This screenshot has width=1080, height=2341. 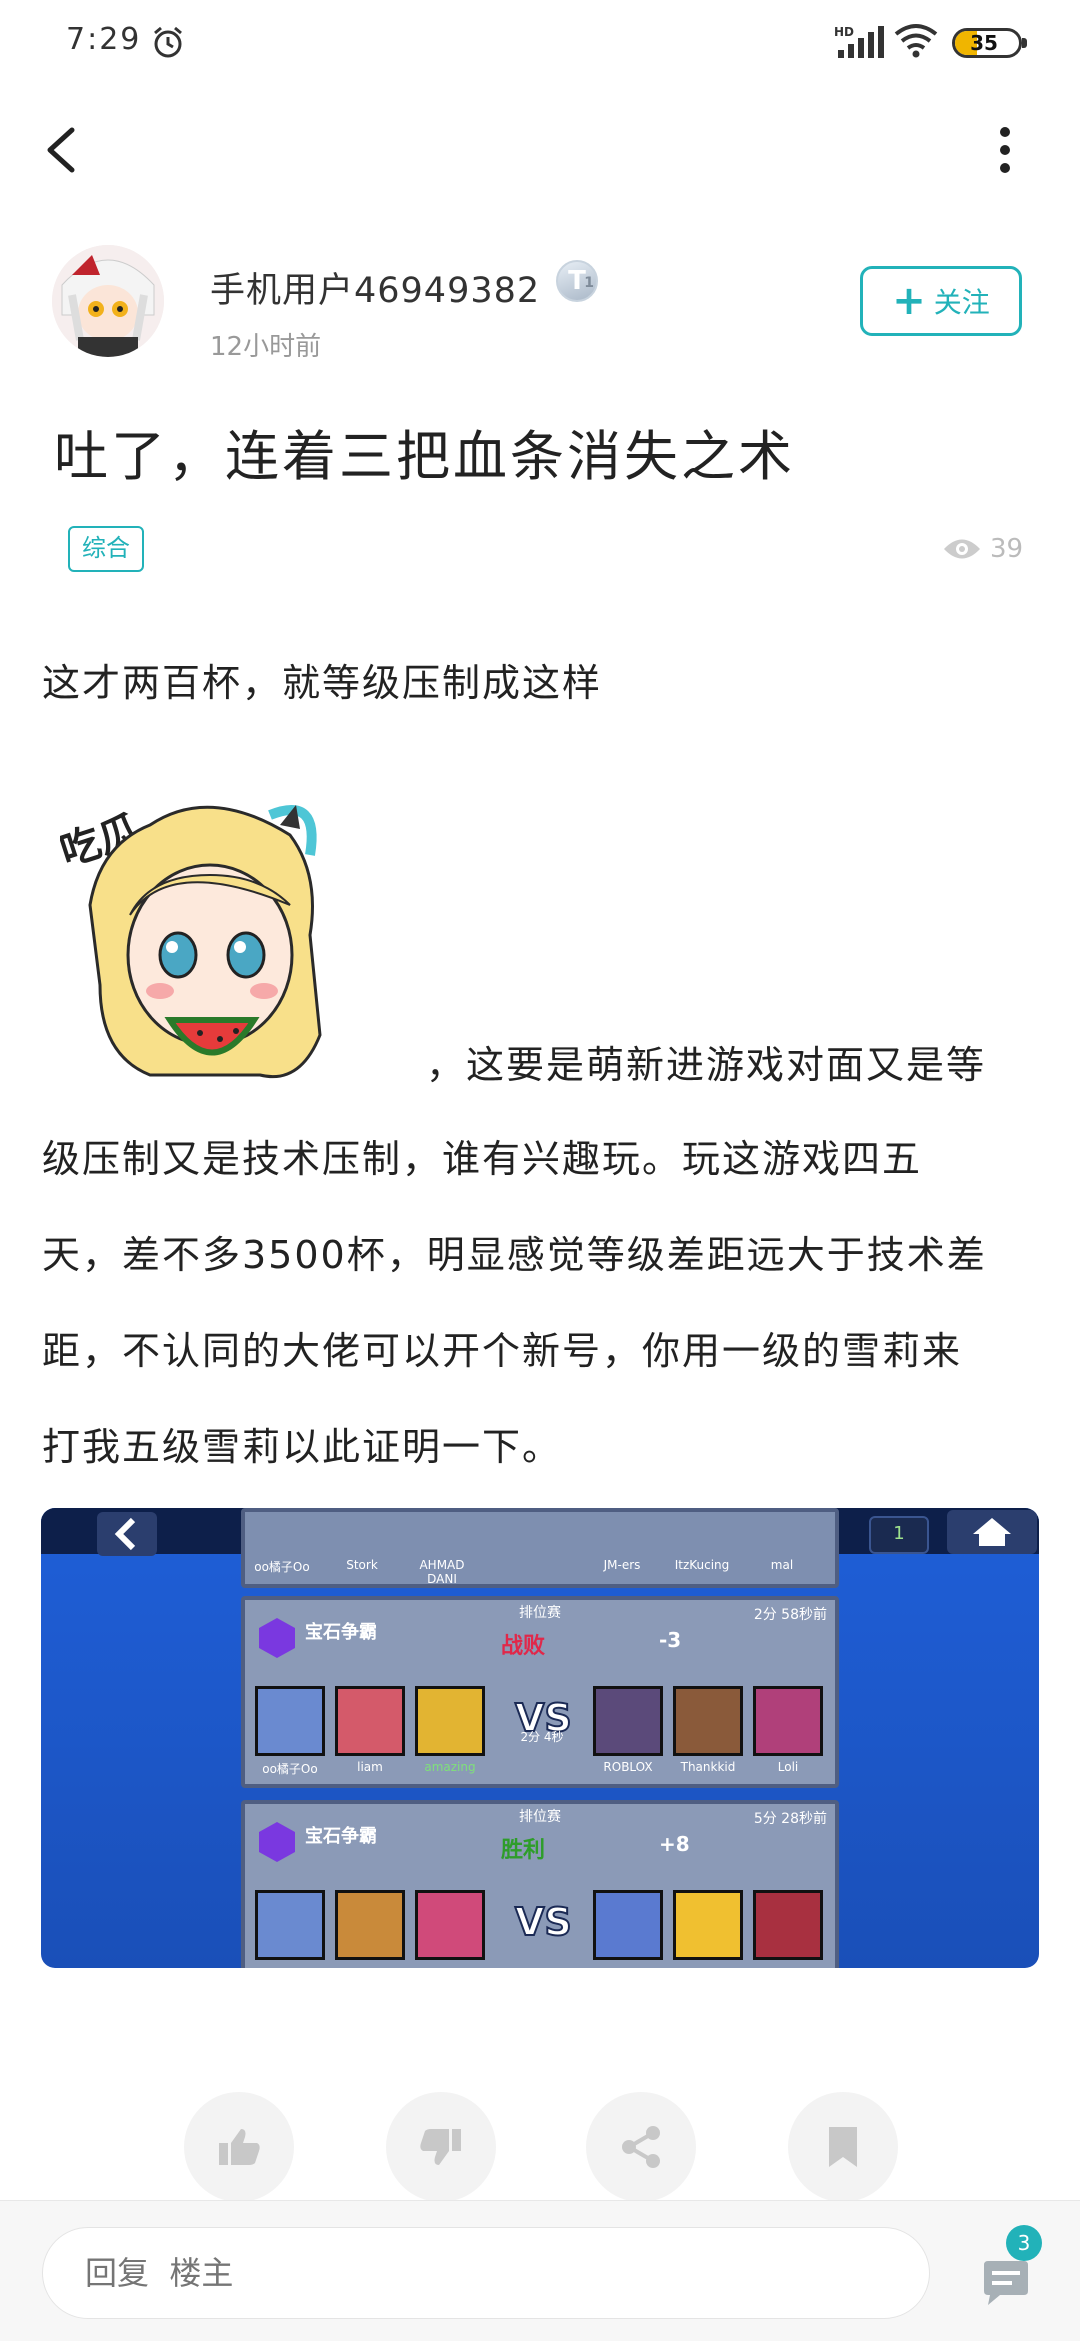 I want to click on battery-indicator: 35, so click(x=987, y=43).